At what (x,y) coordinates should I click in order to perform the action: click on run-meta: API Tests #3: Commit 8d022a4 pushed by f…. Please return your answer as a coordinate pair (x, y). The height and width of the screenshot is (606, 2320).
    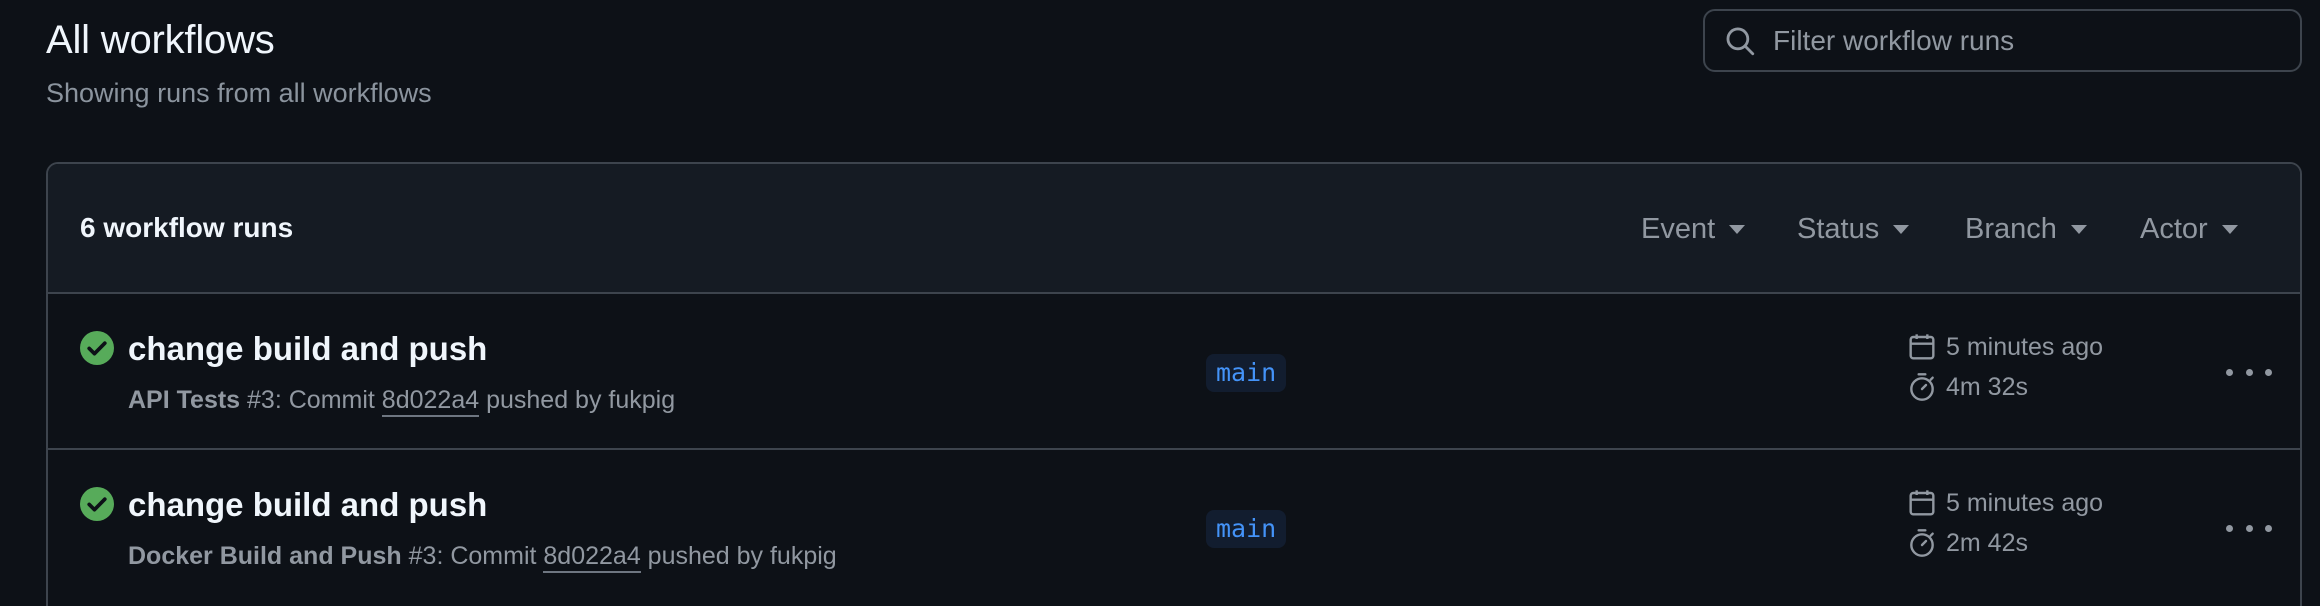
    Looking at the image, I should click on (402, 401).